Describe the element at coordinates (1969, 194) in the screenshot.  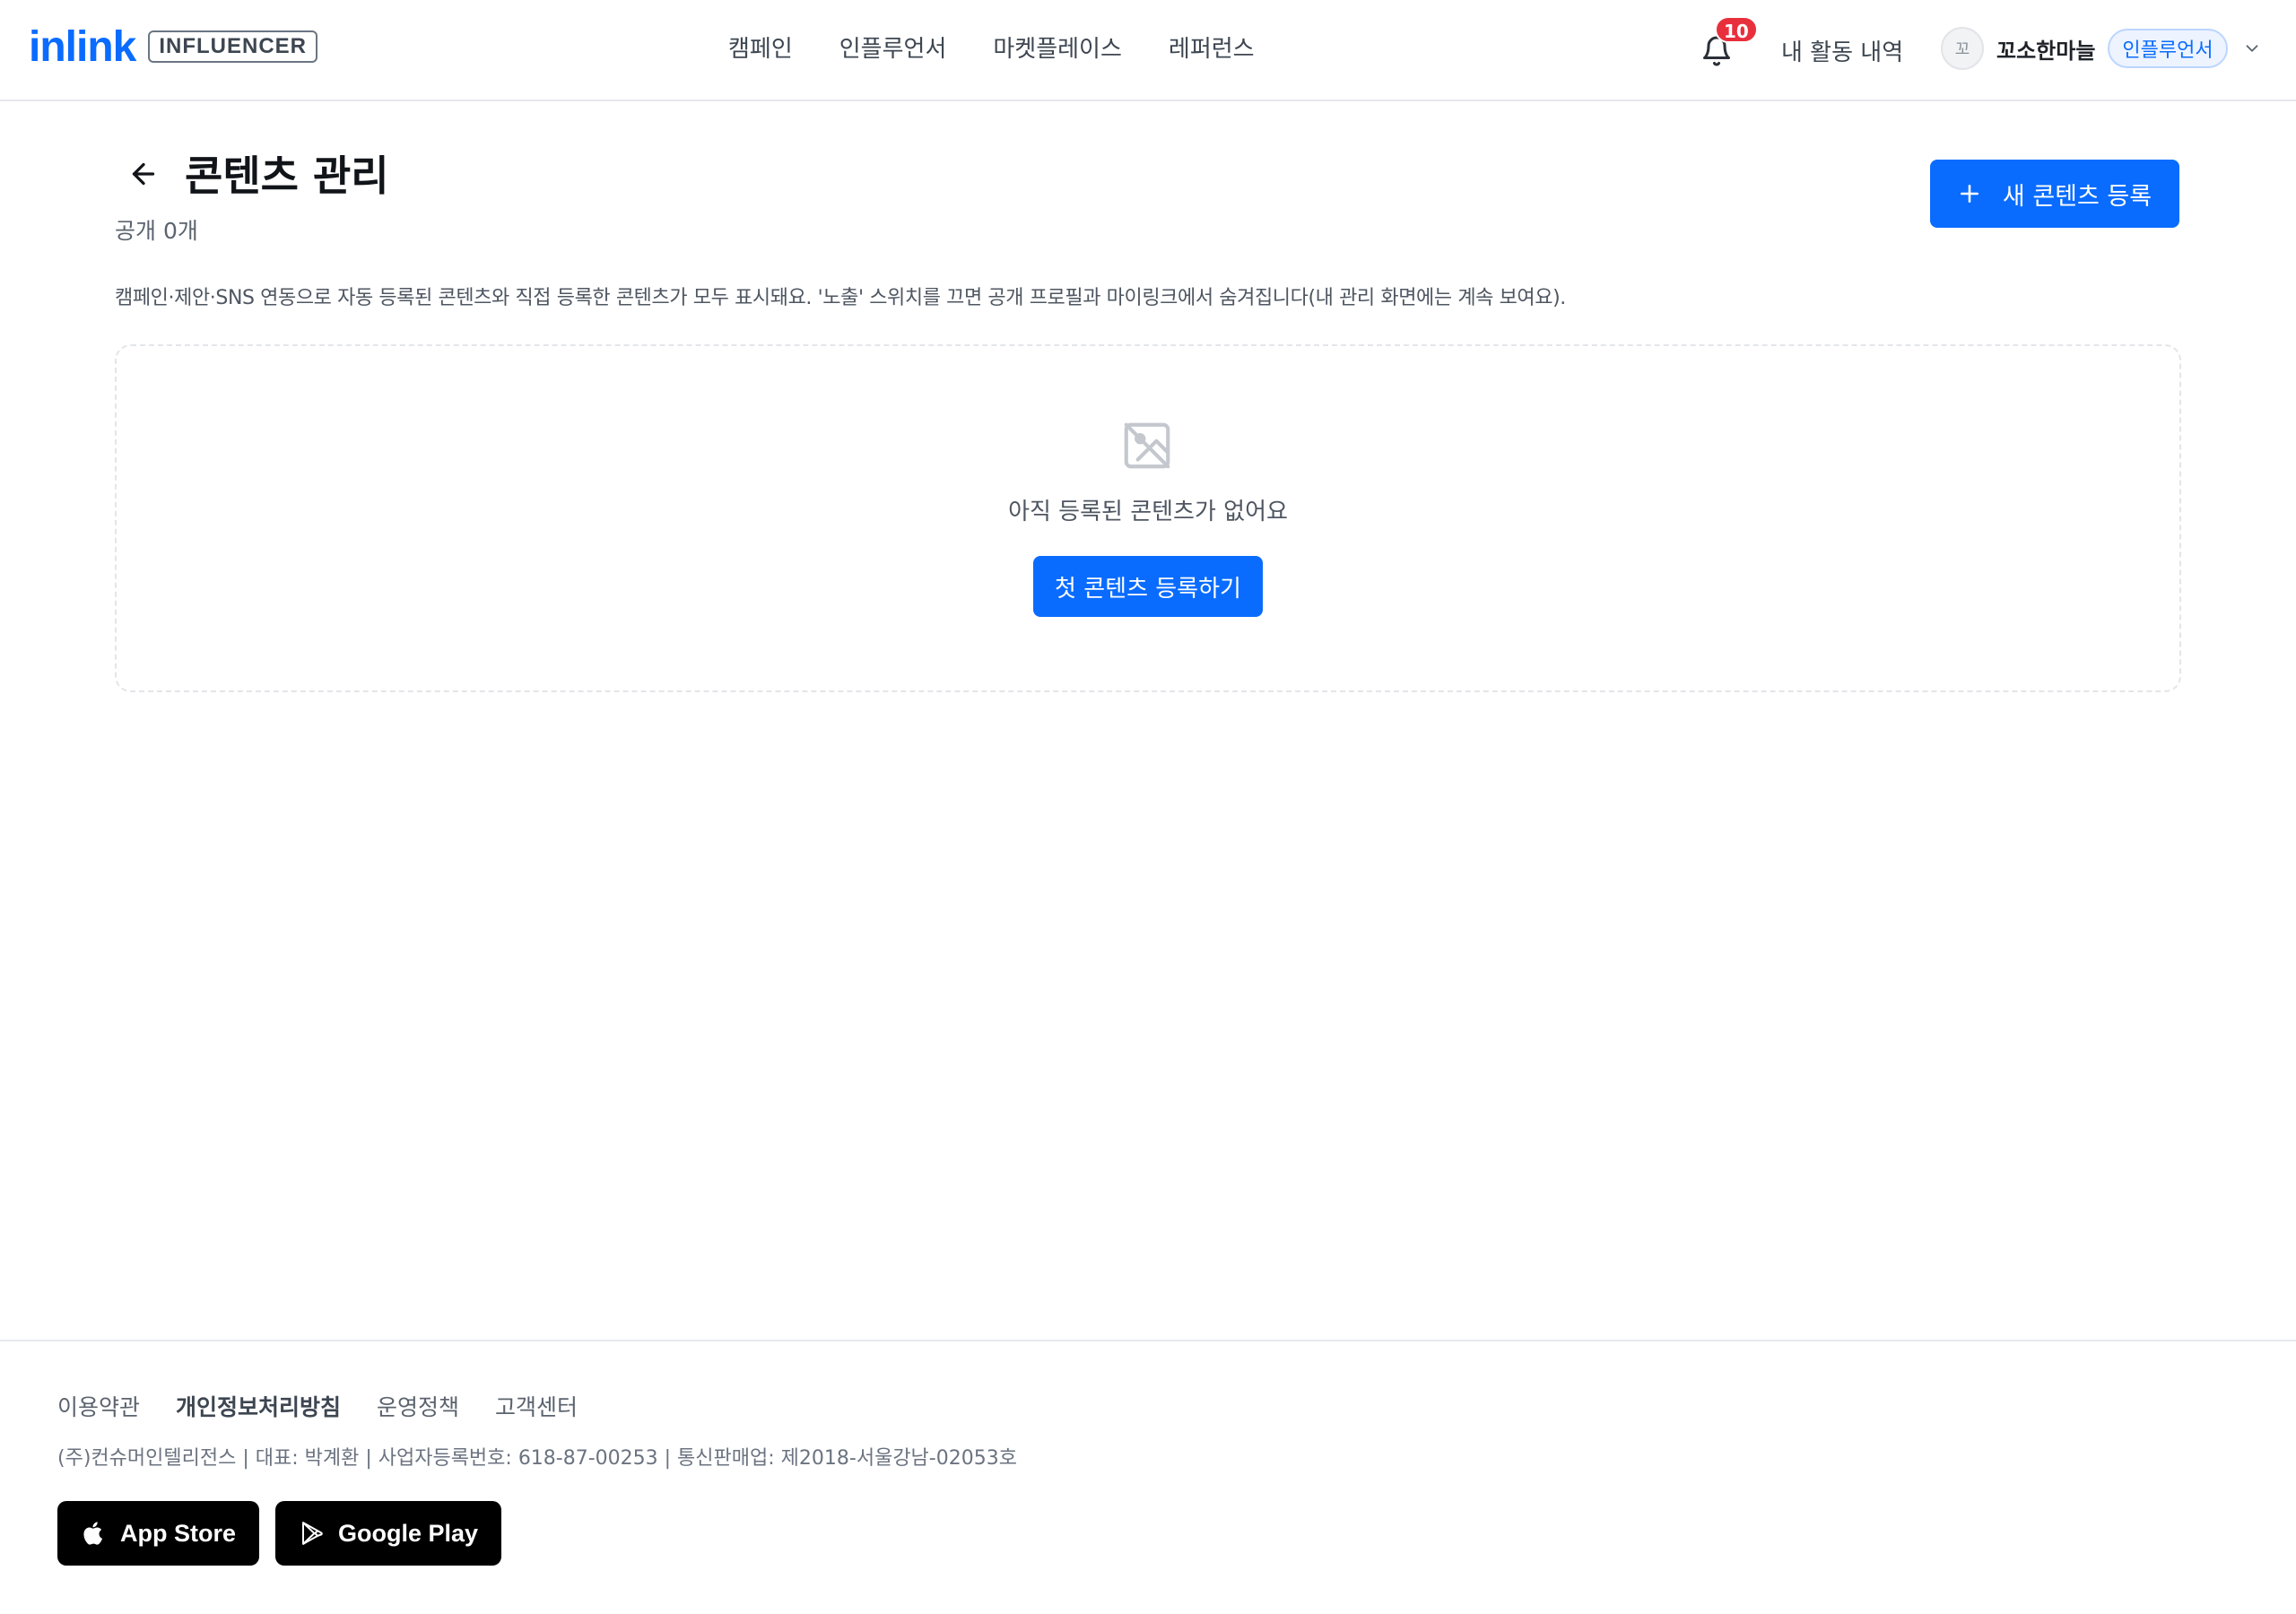
I see `plus-icon` at that location.